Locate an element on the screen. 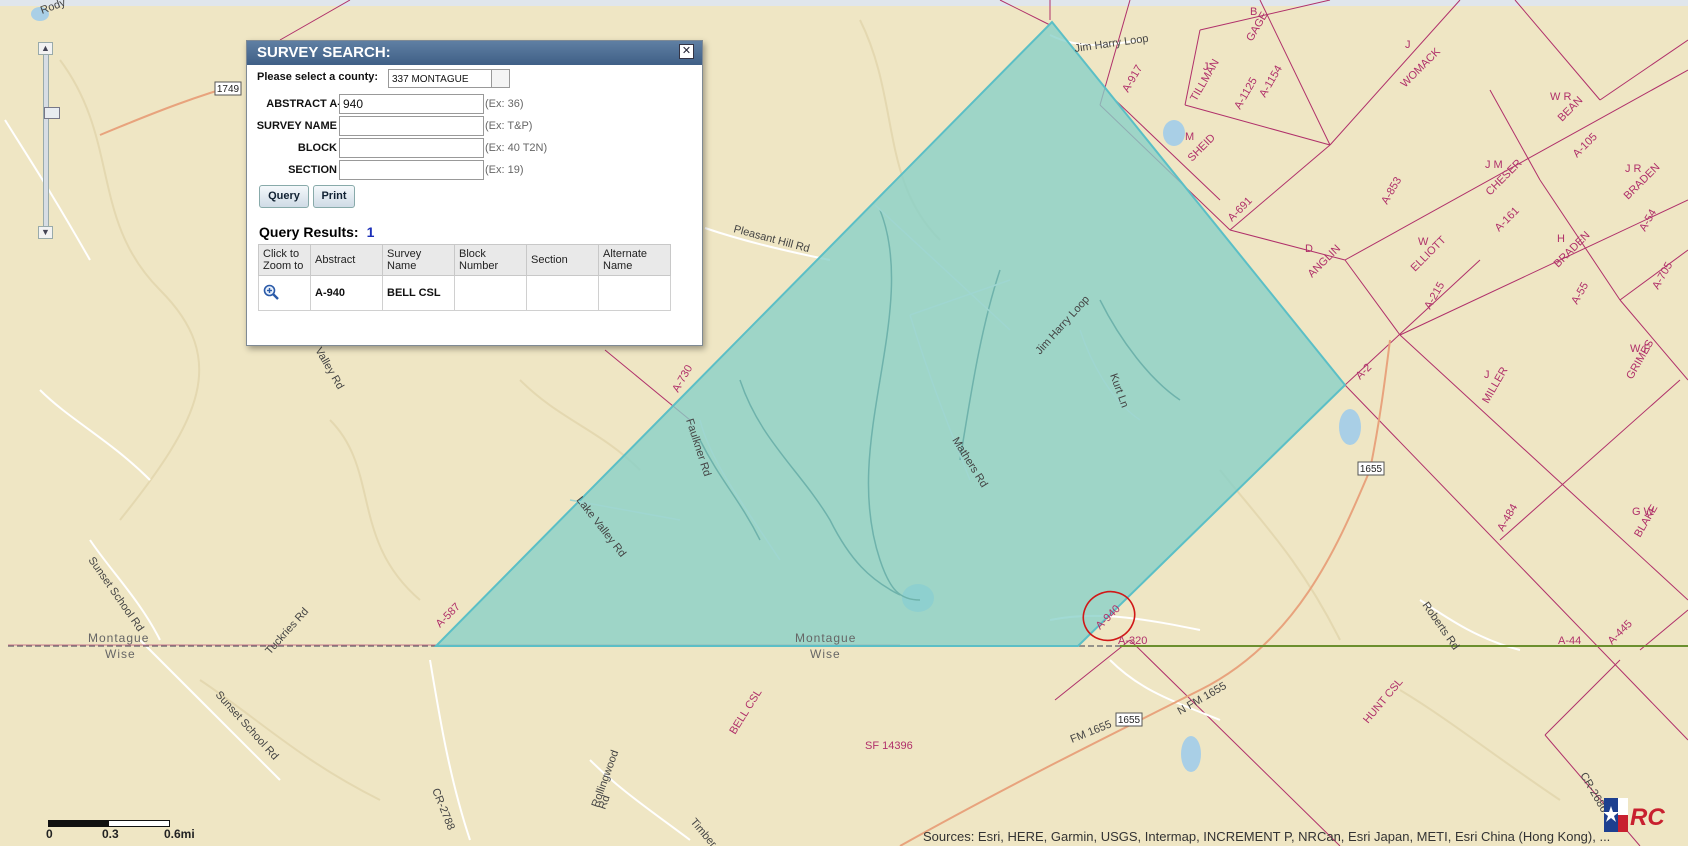 Image resolution: width=1688 pixels, height=846 pixels. svg-text: 1749 is located at coordinates (228, 89).